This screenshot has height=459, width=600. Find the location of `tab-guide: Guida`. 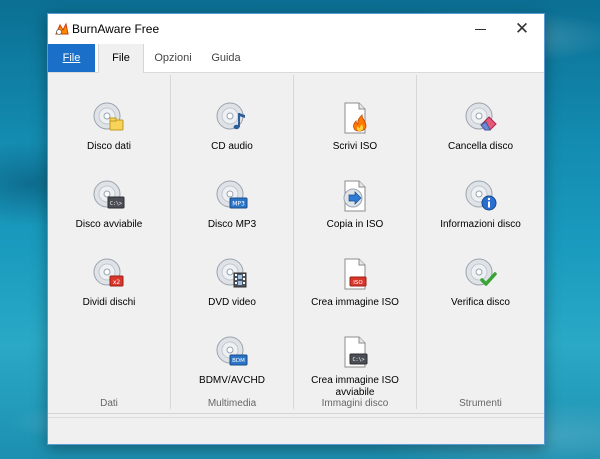

tab-guide: Guida is located at coordinates (226, 58).